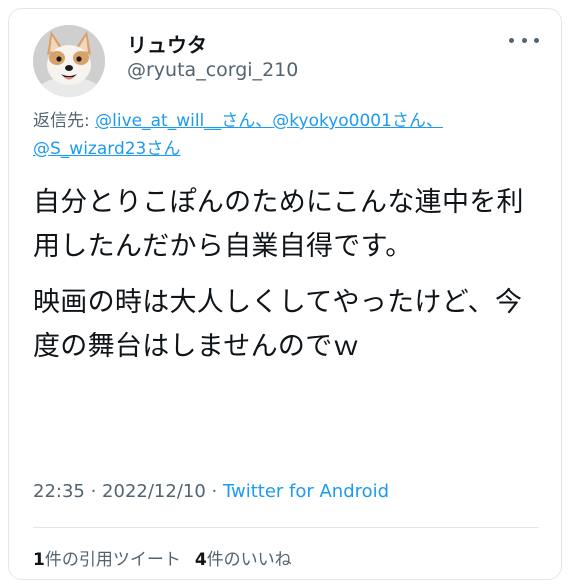  What do you see at coordinates (106, 149) in the screenshot?
I see `mention-link: @S_wizard23さん` at bounding box center [106, 149].